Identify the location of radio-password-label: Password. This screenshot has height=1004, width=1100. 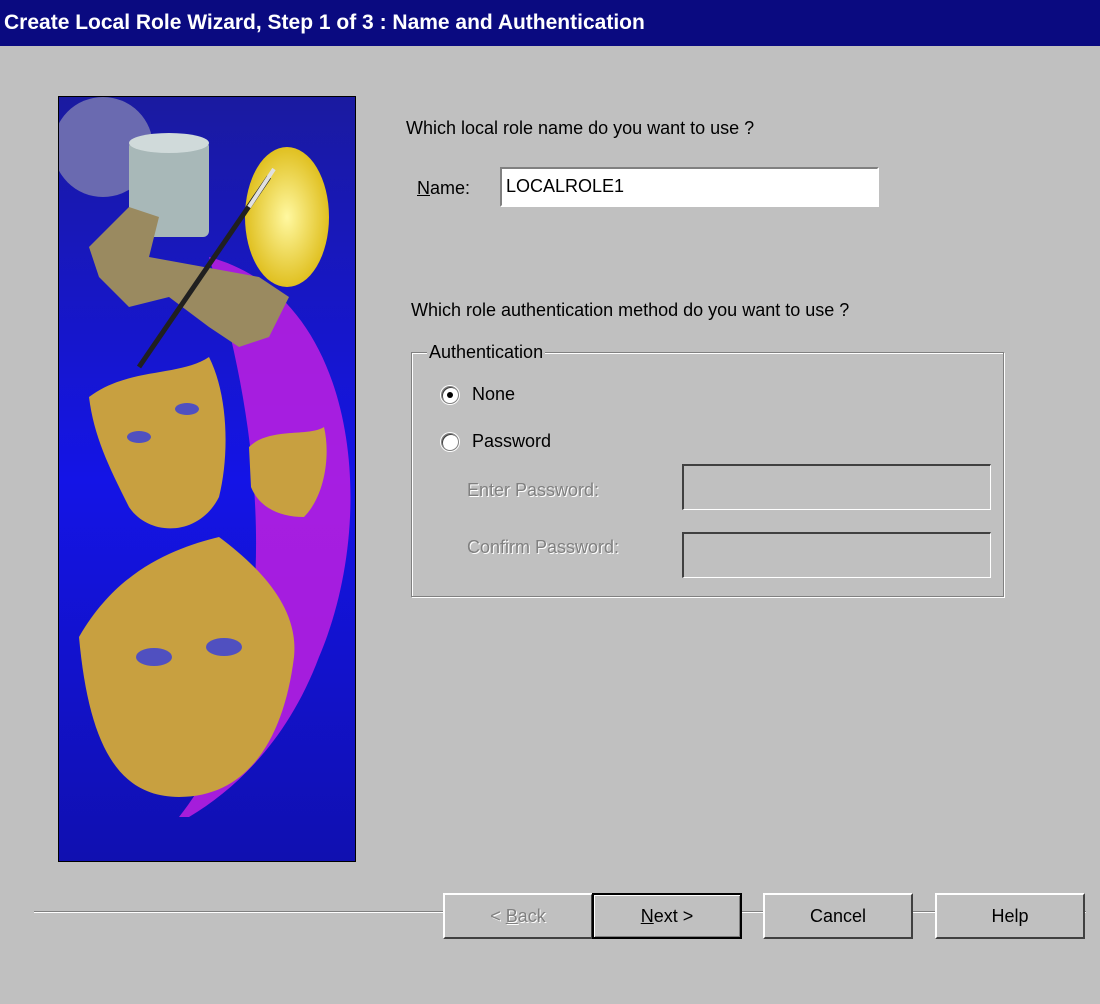
(511, 441).